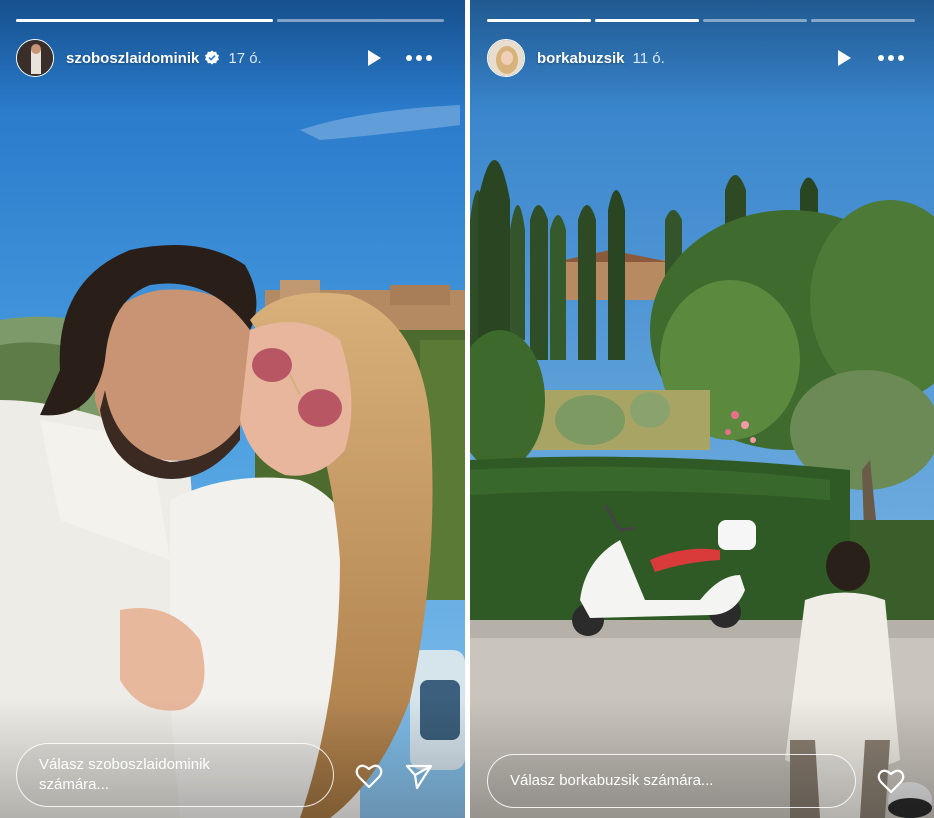 This screenshot has width=934, height=818. Describe the element at coordinates (132, 58) in the screenshot. I see `username: szoboszlaidominik` at that location.